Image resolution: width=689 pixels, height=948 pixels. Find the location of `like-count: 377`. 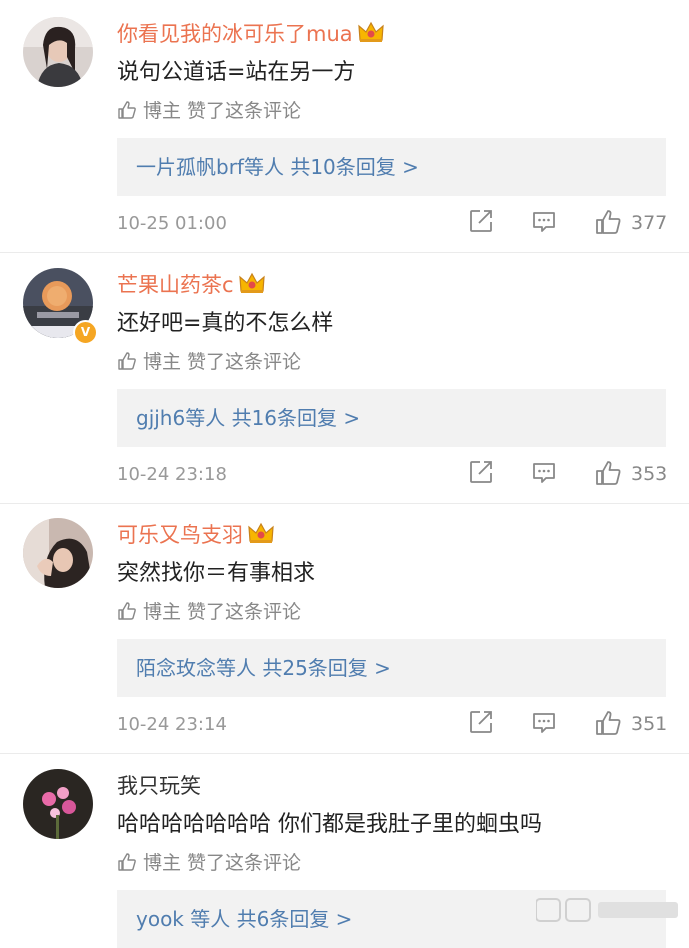

like-count: 377 is located at coordinates (649, 223).